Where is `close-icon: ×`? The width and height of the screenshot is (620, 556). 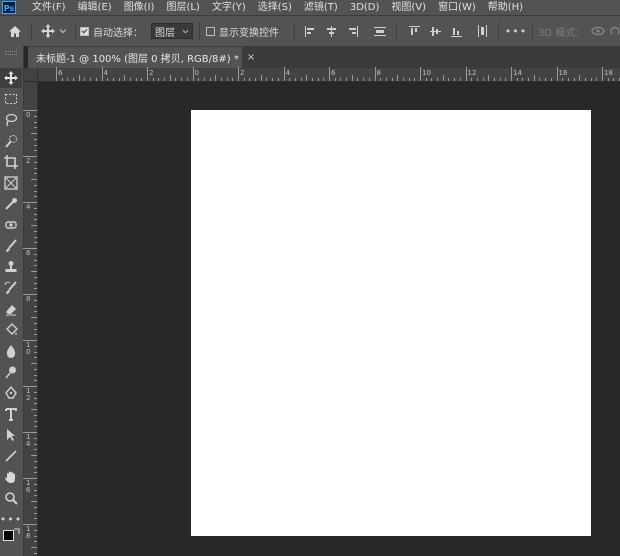 close-icon: × is located at coordinates (251, 57).